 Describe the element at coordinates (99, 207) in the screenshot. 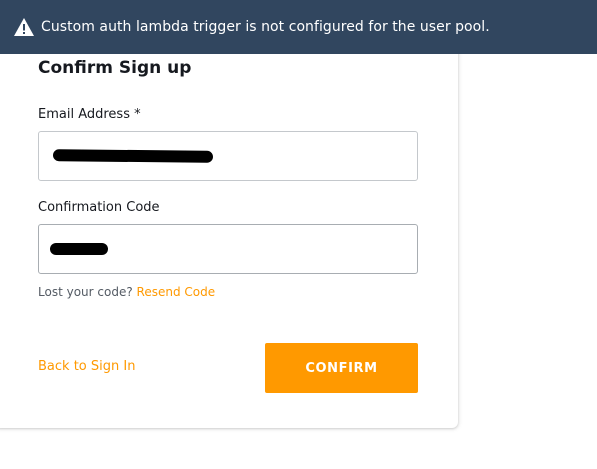

I see `confirmation-code-label: Confirmation Code` at that location.